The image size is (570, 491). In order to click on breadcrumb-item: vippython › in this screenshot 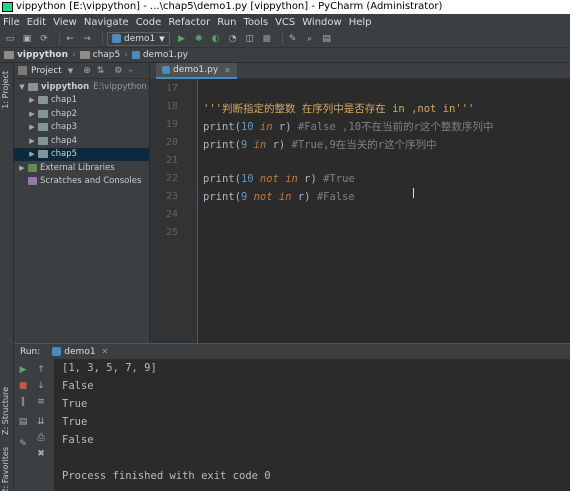, I will do `click(40, 55)`.